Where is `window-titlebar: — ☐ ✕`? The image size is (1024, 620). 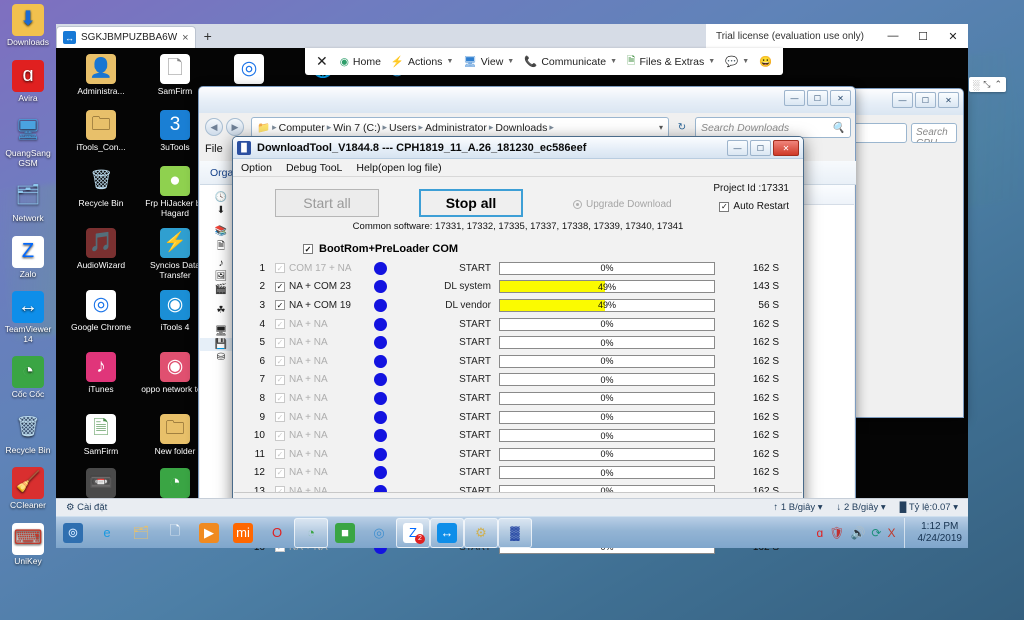
window-titlebar: — ☐ ✕ is located at coordinates (527, 100).